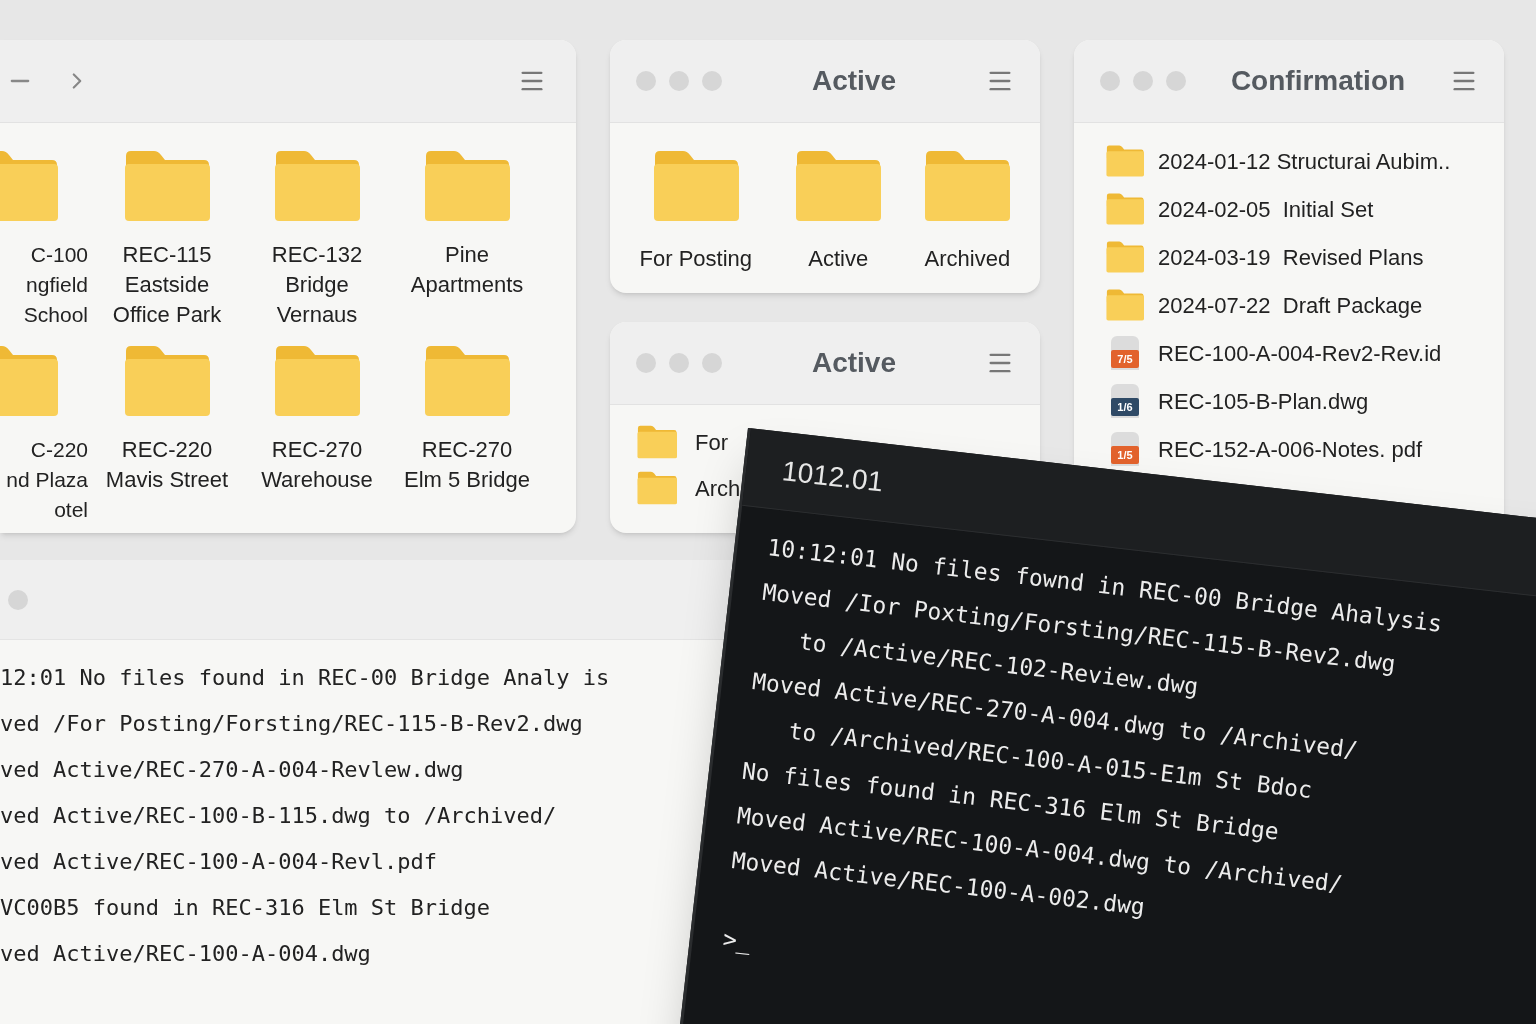  What do you see at coordinates (1318, 81) in the screenshot?
I see `window-title: Confirmation` at bounding box center [1318, 81].